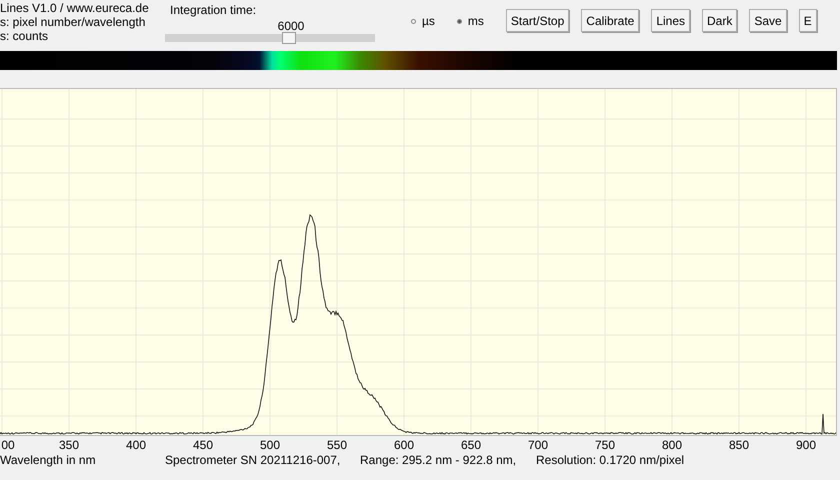 Image resolution: width=840 pixels, height=480 pixels. Describe the element at coordinates (806, 445) in the screenshot. I see `axis-tick-label: 900` at that location.